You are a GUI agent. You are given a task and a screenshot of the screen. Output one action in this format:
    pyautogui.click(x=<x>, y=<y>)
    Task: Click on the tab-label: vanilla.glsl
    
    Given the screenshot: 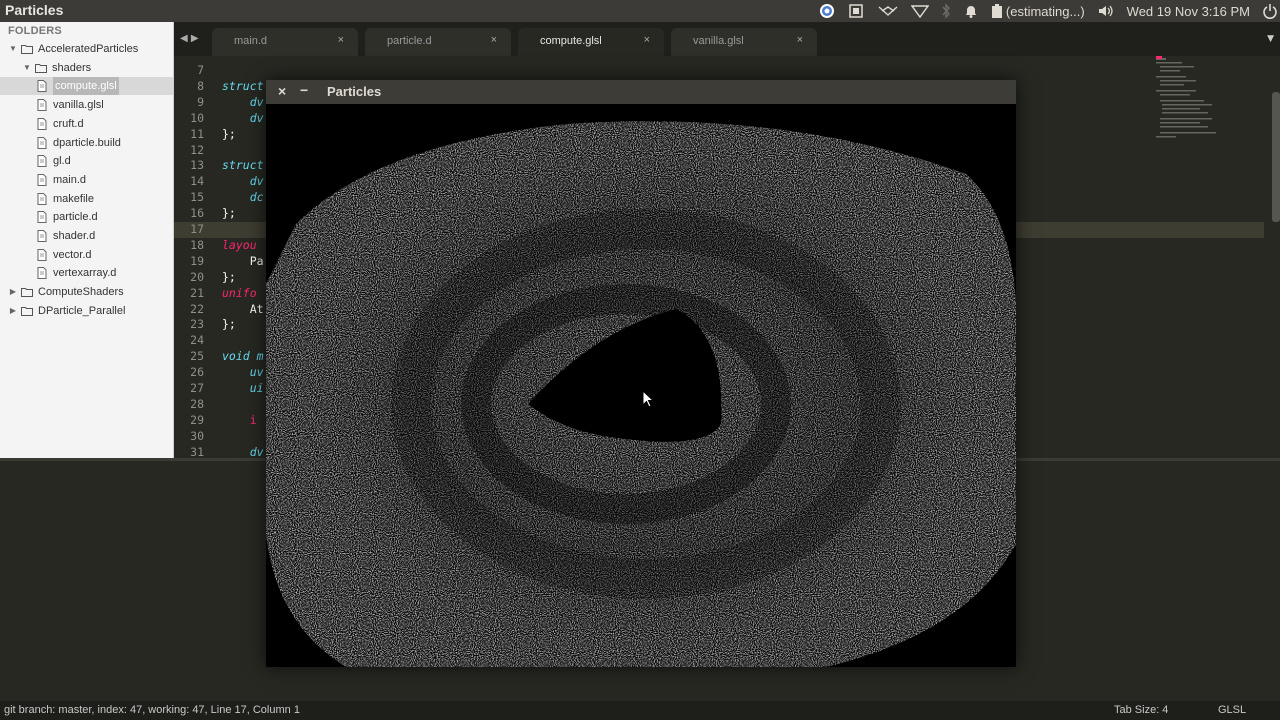 What is the action you would take?
    pyautogui.click(x=718, y=41)
    